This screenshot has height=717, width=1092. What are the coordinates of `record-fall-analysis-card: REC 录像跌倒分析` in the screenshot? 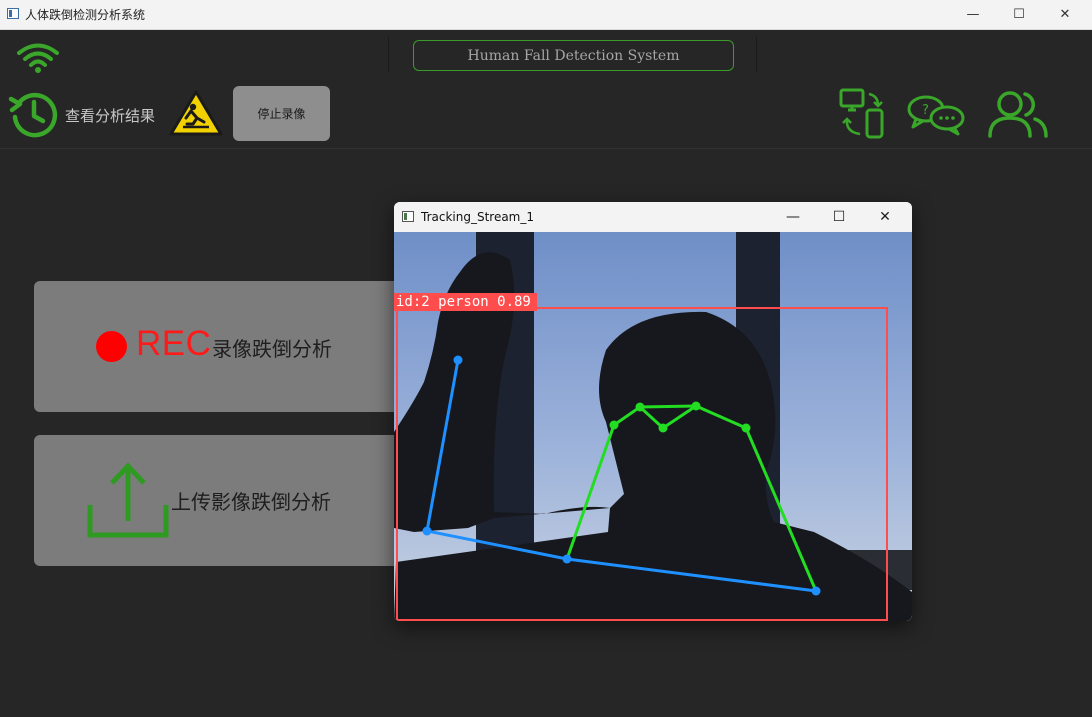 It's located at (220, 346).